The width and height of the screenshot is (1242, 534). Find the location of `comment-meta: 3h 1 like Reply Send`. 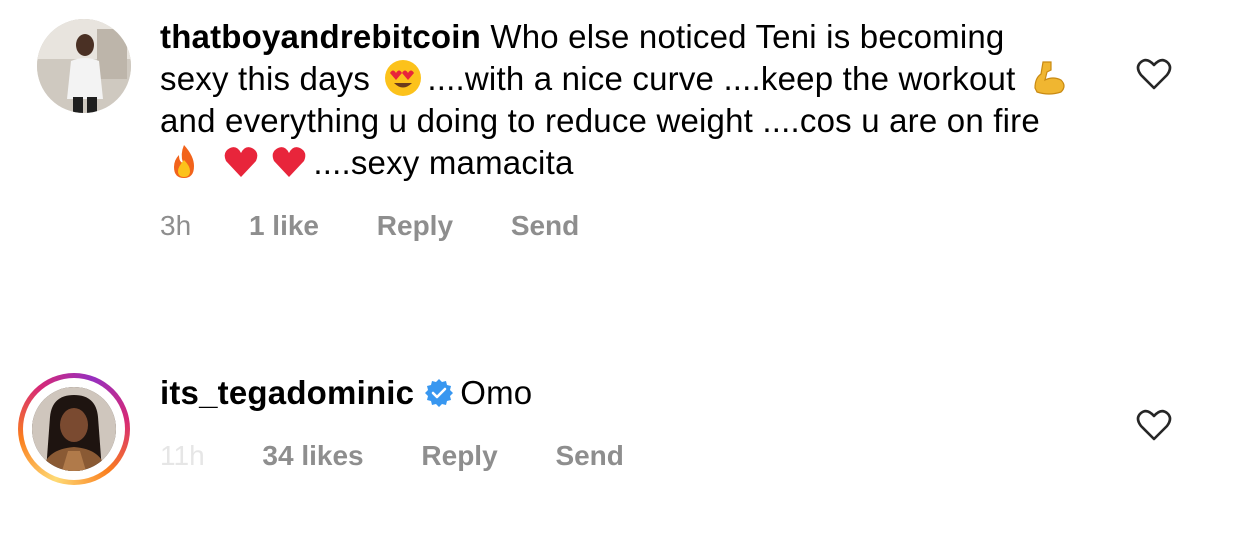

comment-meta: 3h 1 like Reply Send is located at coordinates (620, 226).